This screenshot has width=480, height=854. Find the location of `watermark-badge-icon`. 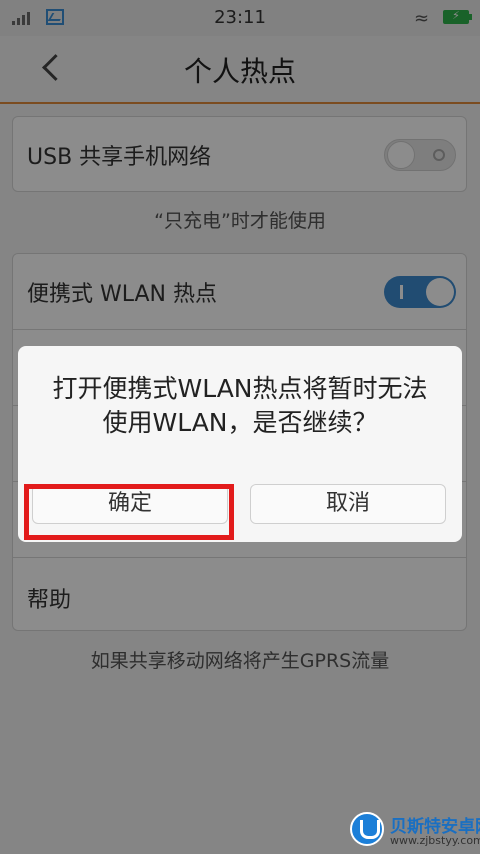

watermark-badge-icon is located at coordinates (367, 829).